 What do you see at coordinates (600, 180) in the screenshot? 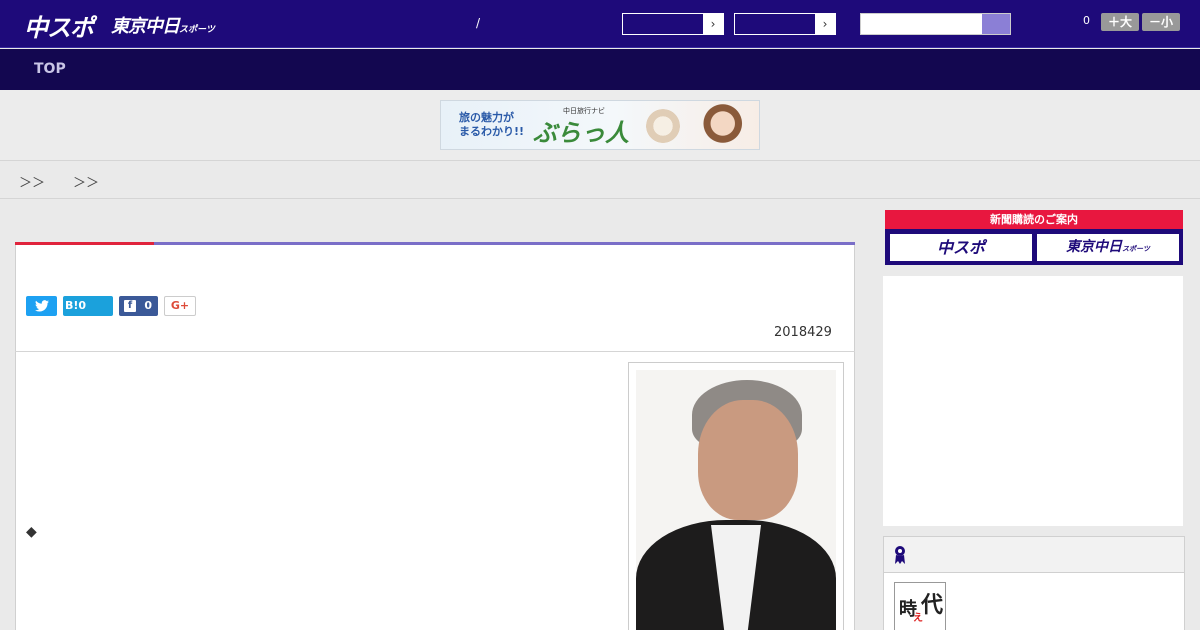
I see `breadcrumb: ＞＞ ＞＞` at bounding box center [600, 180].